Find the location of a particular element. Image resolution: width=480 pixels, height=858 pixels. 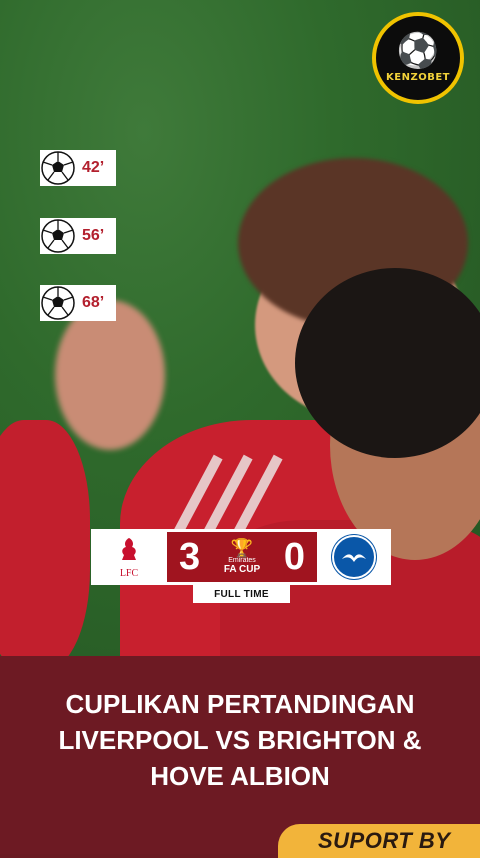

crest-label: LFC is located at coordinates (129, 573).